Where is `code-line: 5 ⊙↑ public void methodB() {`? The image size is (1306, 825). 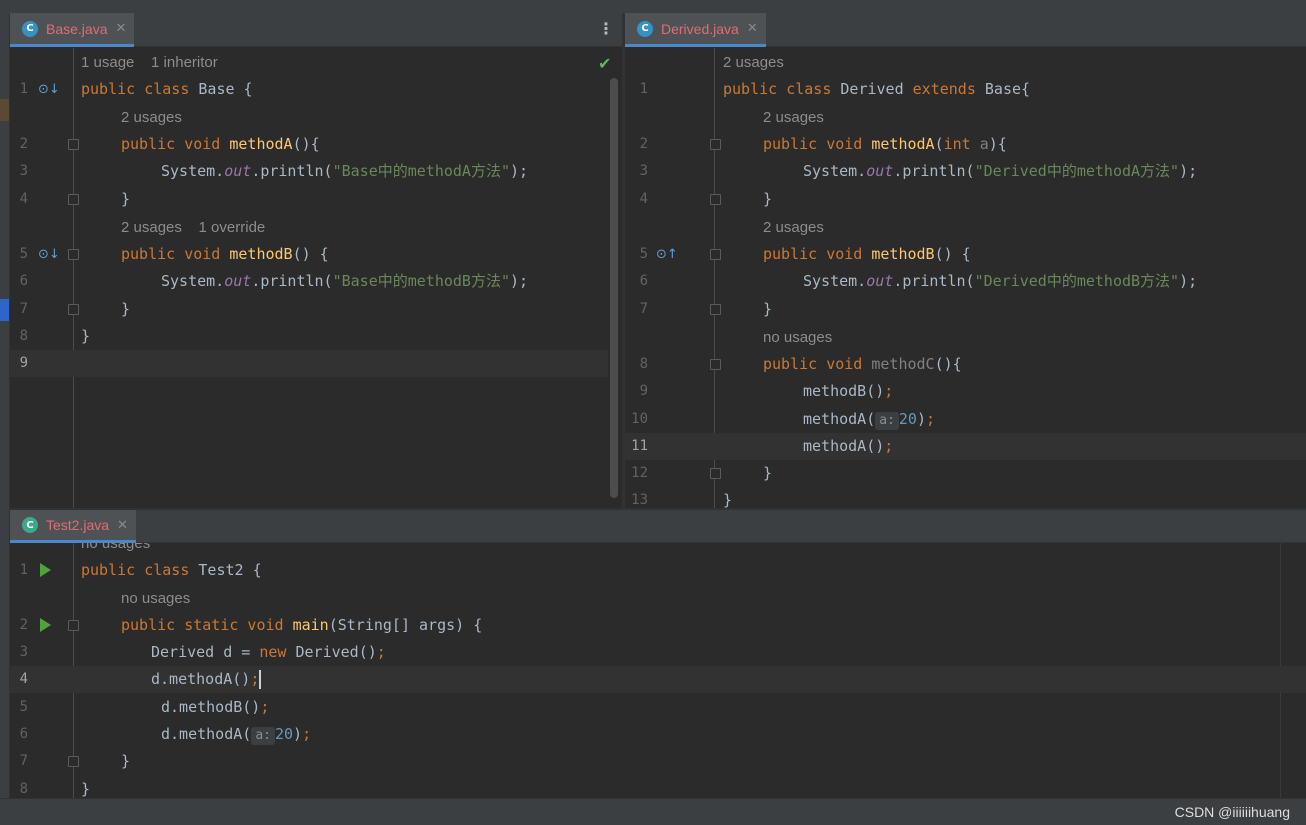
code-line: 5 ⊙↑ public void methodB() { is located at coordinates (965, 254).